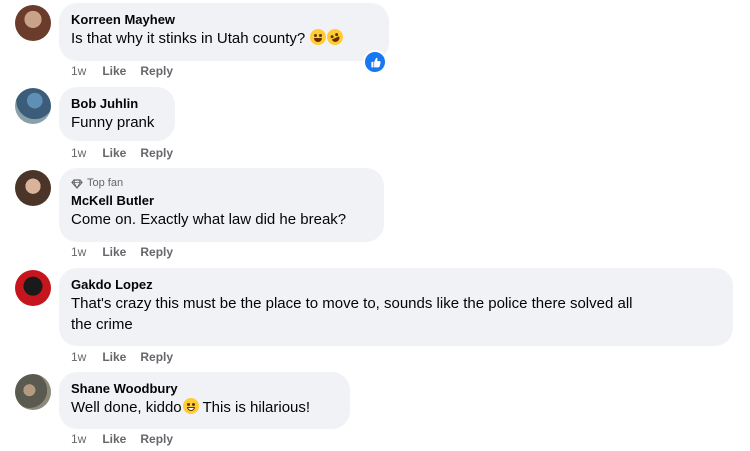 The height and width of the screenshot is (451, 750). I want to click on rolling-laughing-emoji, so click(335, 37).